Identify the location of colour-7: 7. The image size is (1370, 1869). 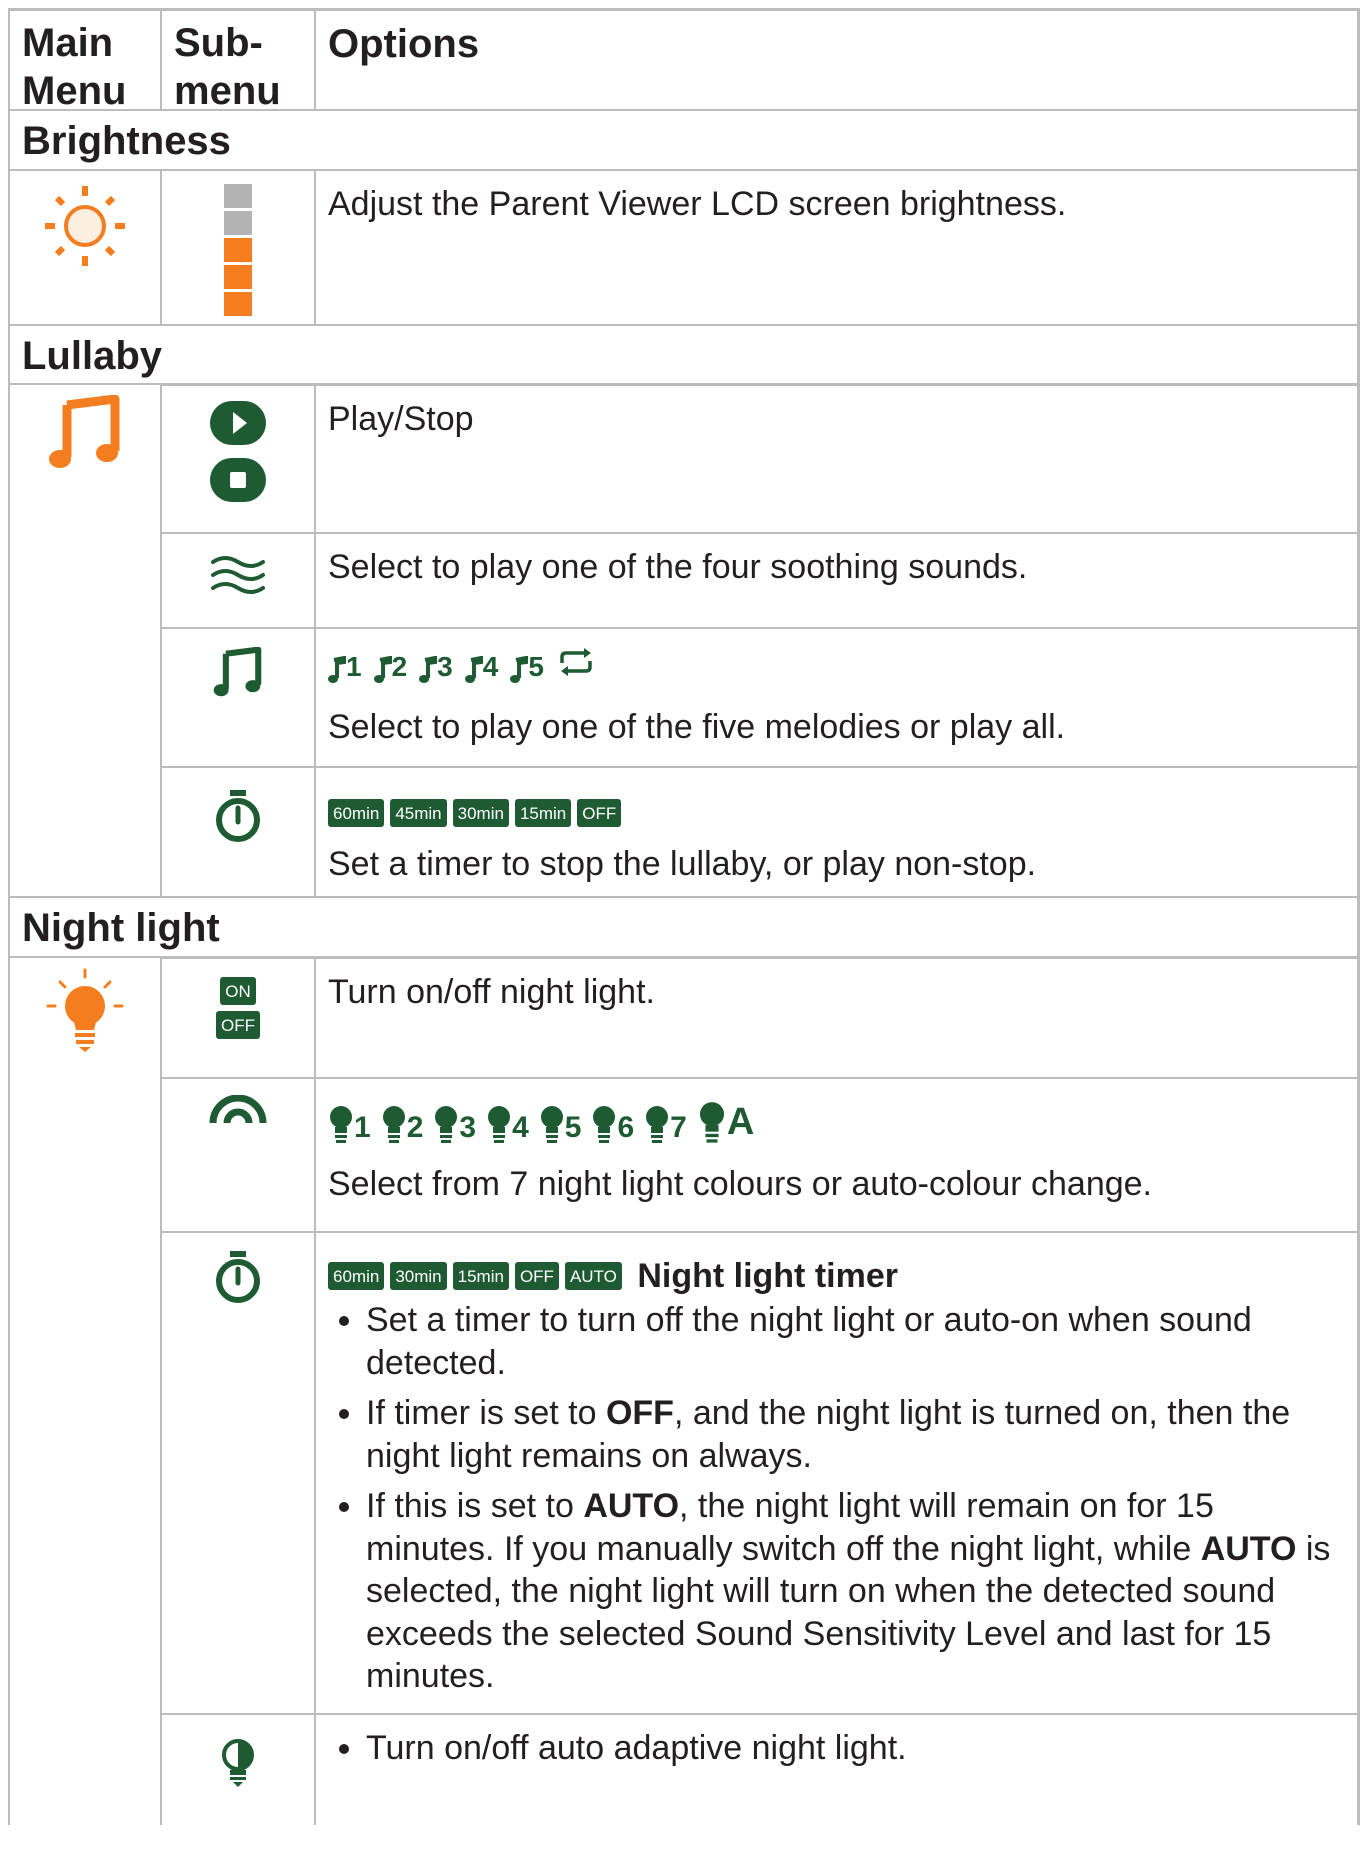
(665, 1126).